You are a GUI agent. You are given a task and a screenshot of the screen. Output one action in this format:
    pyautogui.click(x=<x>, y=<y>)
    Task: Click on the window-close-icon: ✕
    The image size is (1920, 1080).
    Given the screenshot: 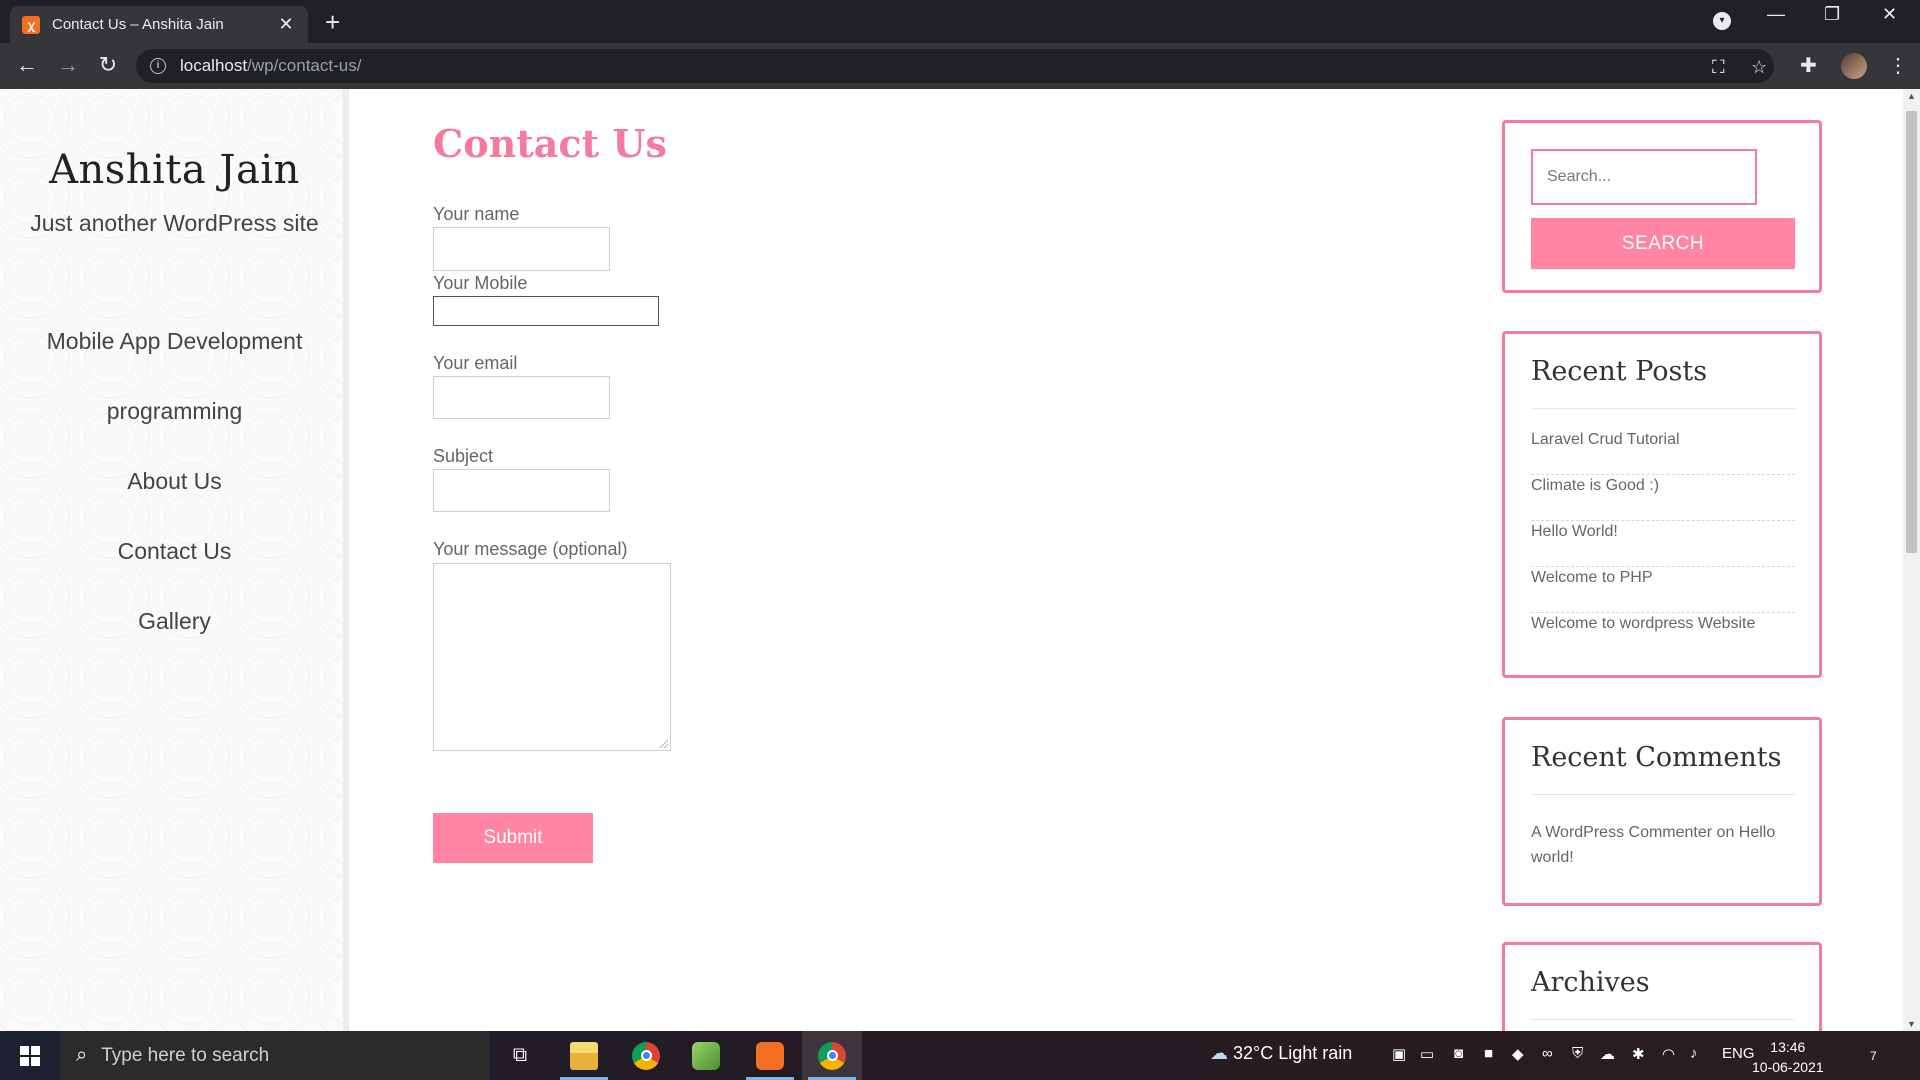 What is the action you would take?
    pyautogui.click(x=1889, y=14)
    